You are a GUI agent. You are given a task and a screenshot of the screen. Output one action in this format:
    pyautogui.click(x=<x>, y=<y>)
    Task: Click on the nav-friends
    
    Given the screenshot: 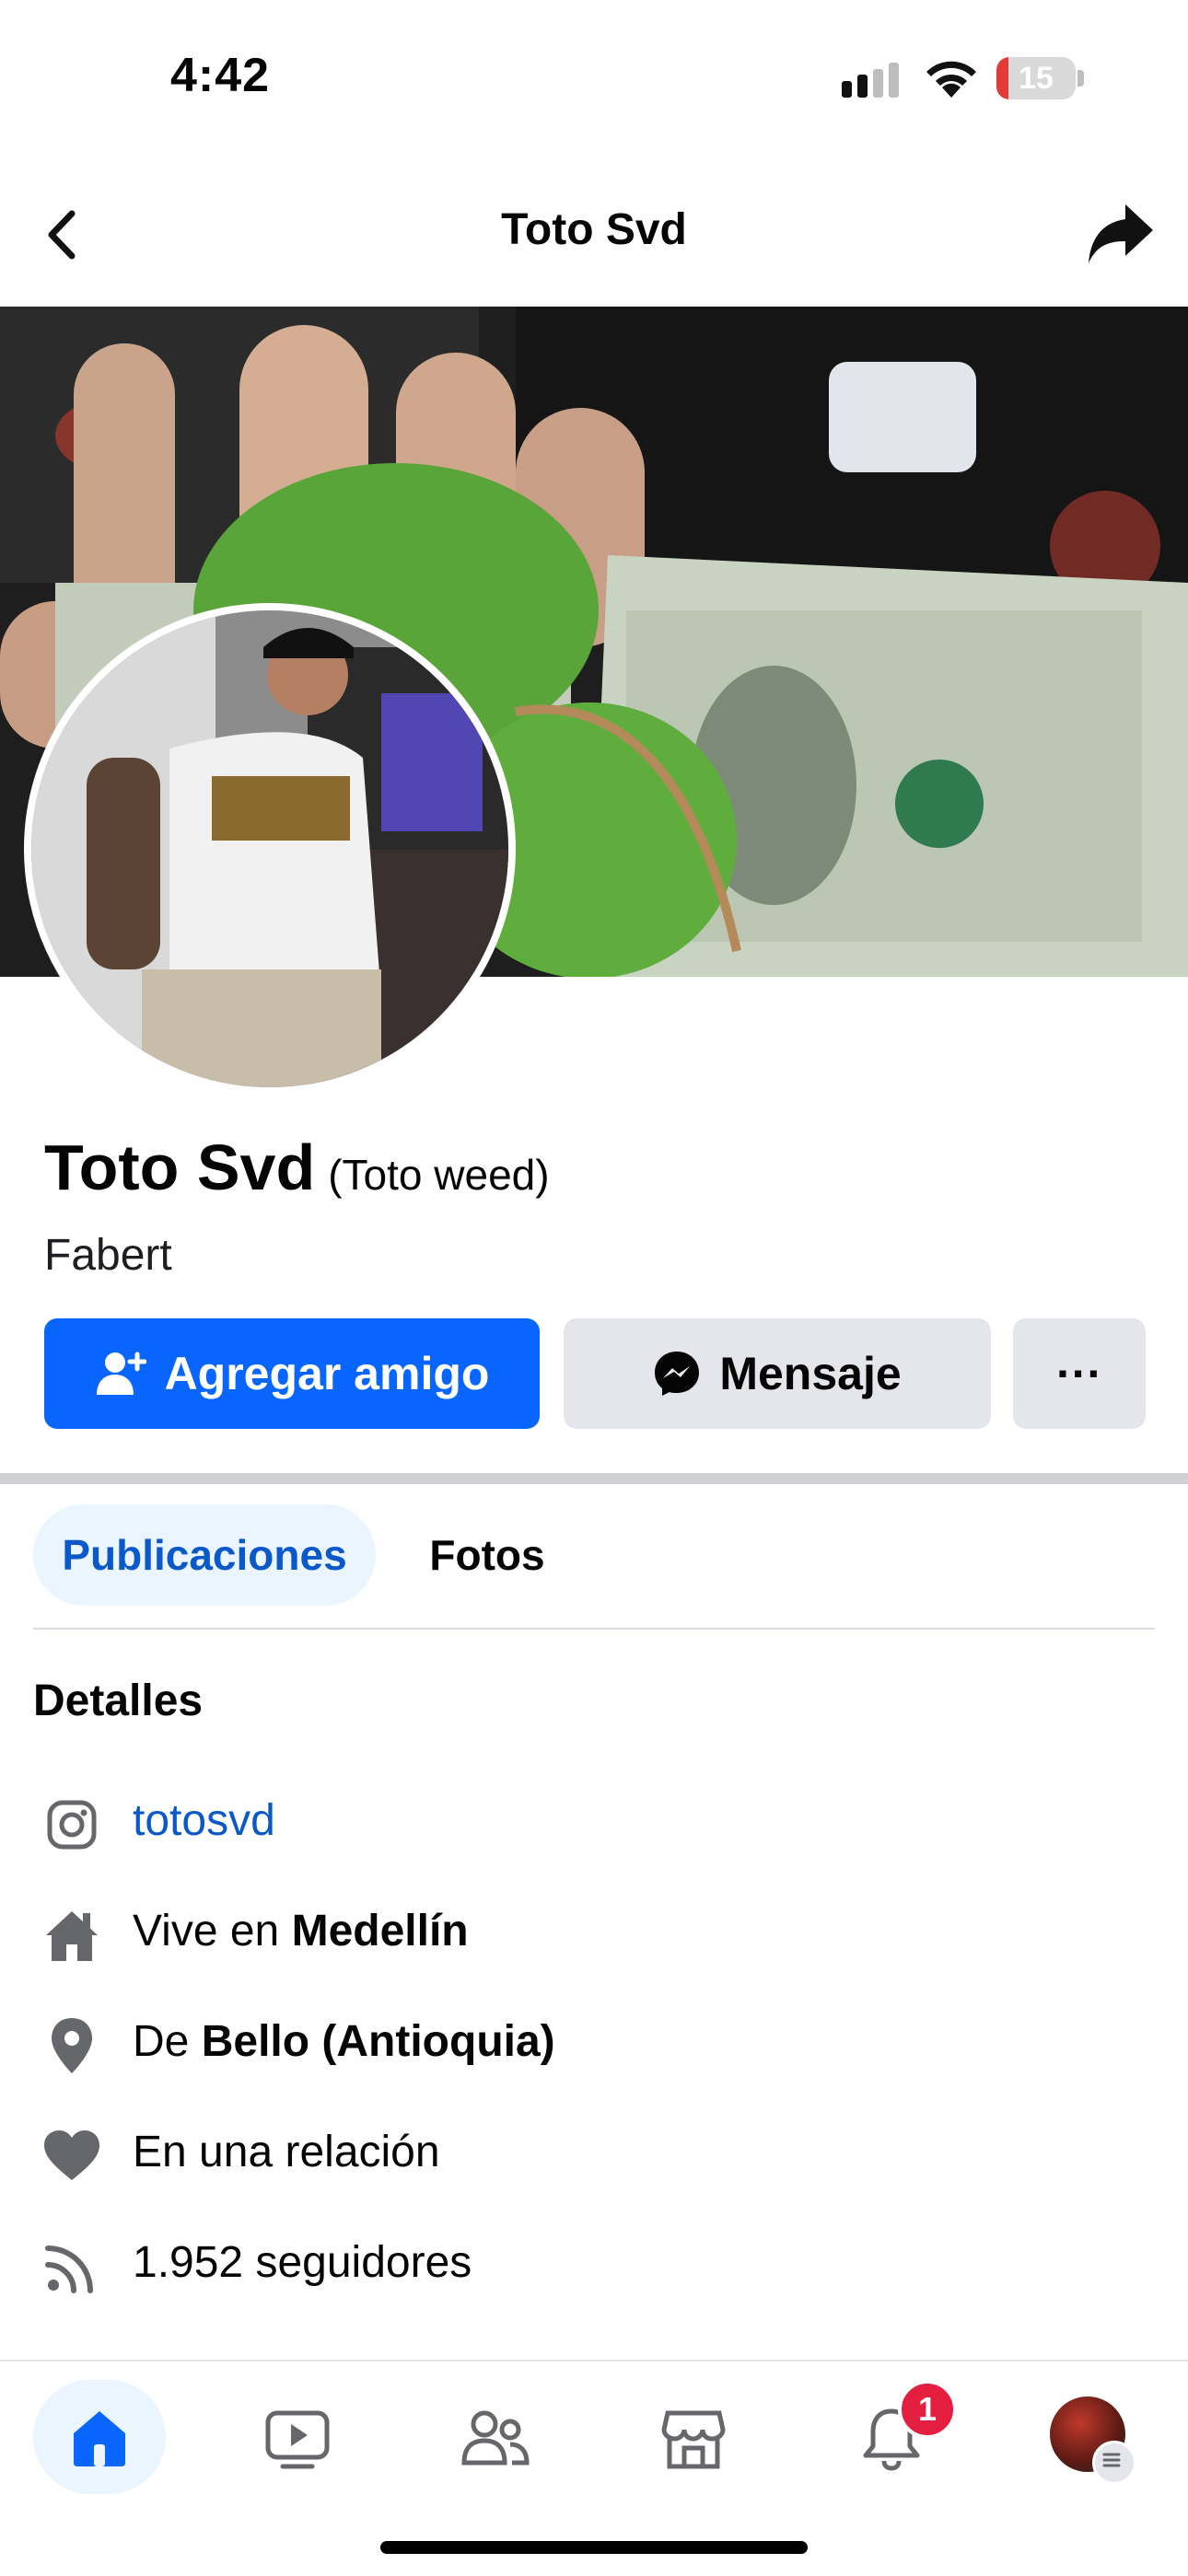 What is the action you would take?
    pyautogui.click(x=496, y=2439)
    